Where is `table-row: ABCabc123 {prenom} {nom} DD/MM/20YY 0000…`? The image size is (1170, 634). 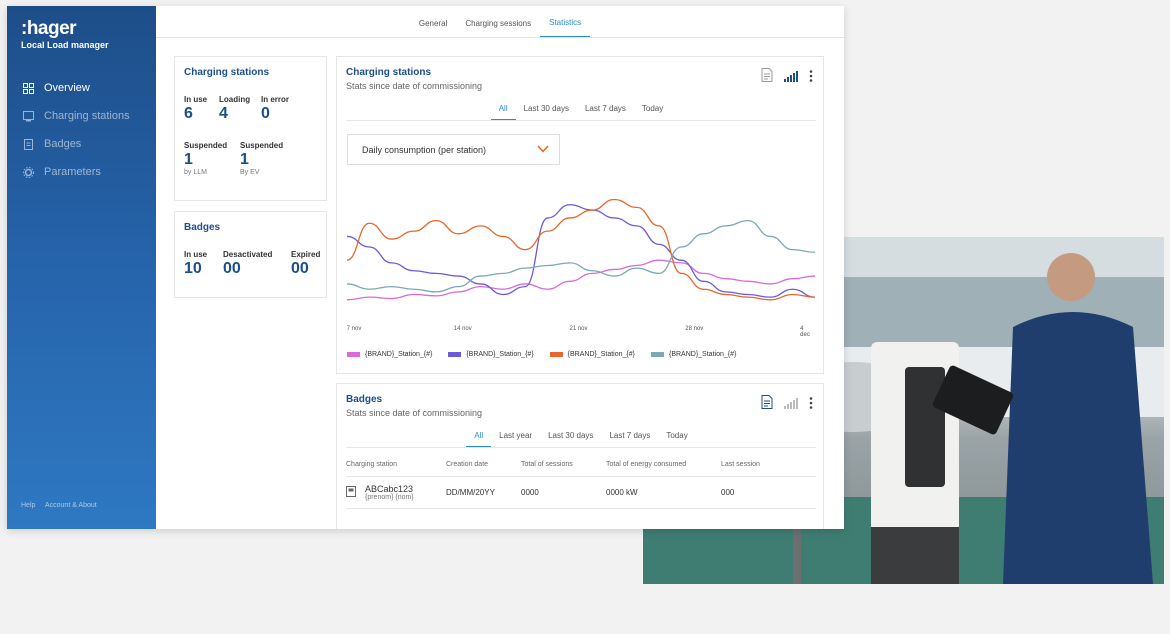
table-row: ABCabc123 {prenom} {nom} DD/MM/20YY 0000… is located at coordinates (581, 492).